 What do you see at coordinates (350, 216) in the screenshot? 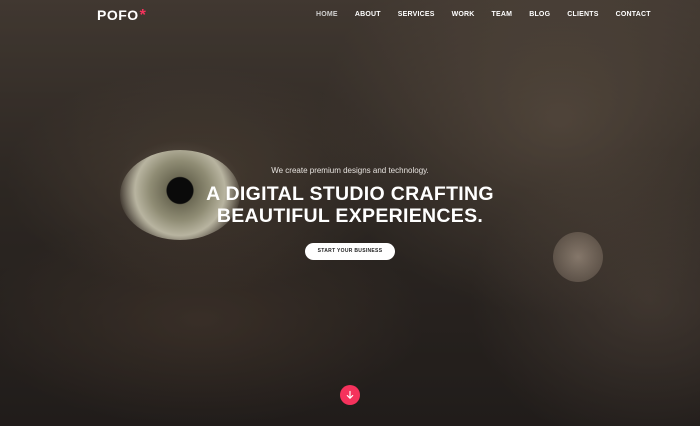
I see `headline-line-2: BEAUTIFUL EXPERIENCES.` at bounding box center [350, 216].